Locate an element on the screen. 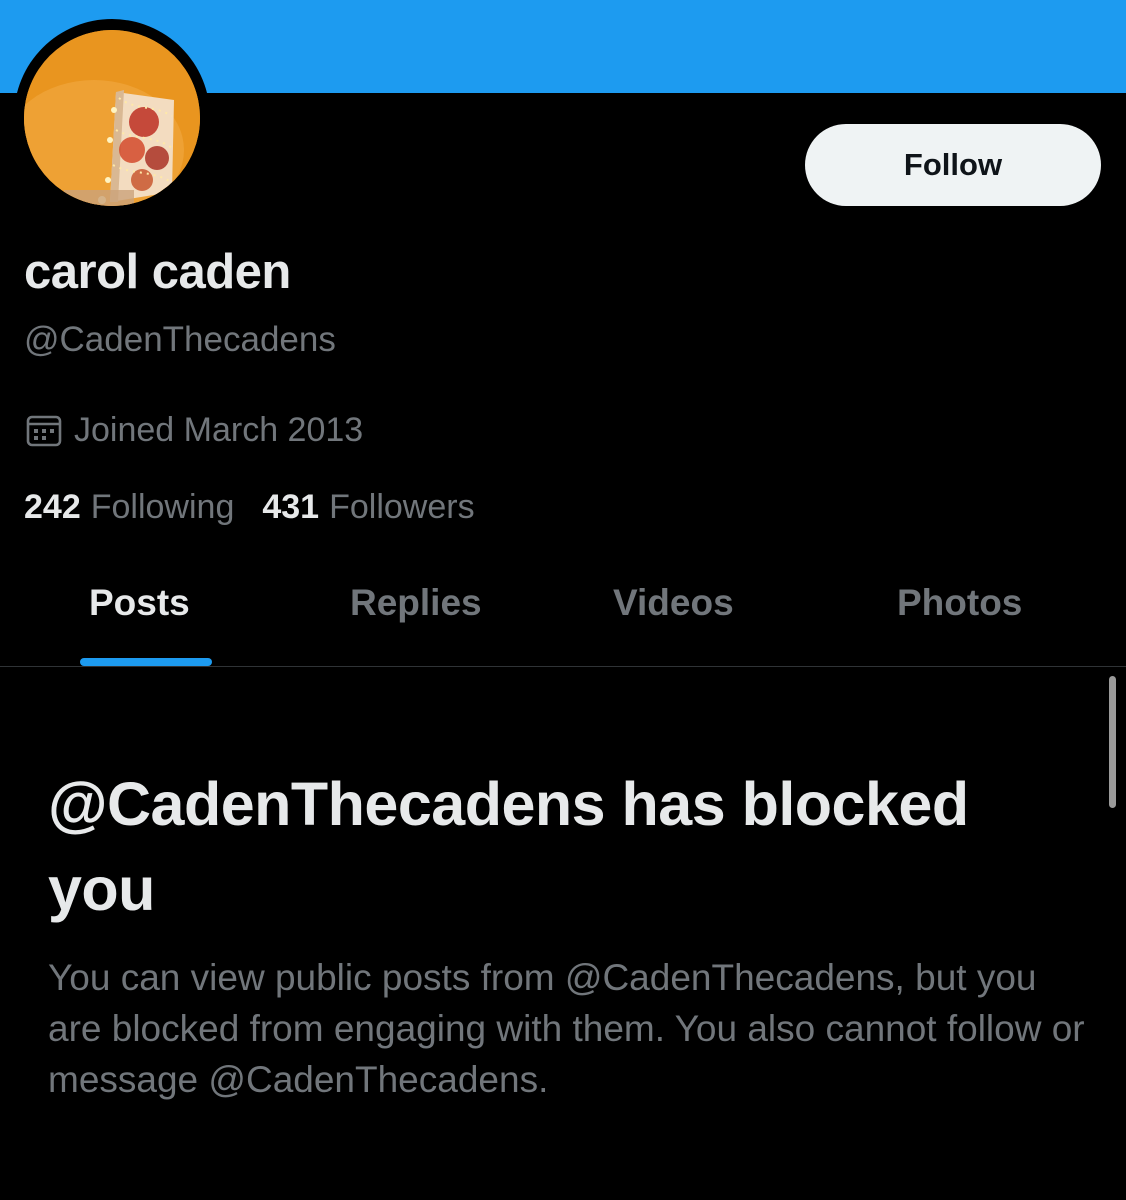 The image size is (1126, 1200). follow-stats: 242 Following 431 Followers is located at coordinates (263, 507).